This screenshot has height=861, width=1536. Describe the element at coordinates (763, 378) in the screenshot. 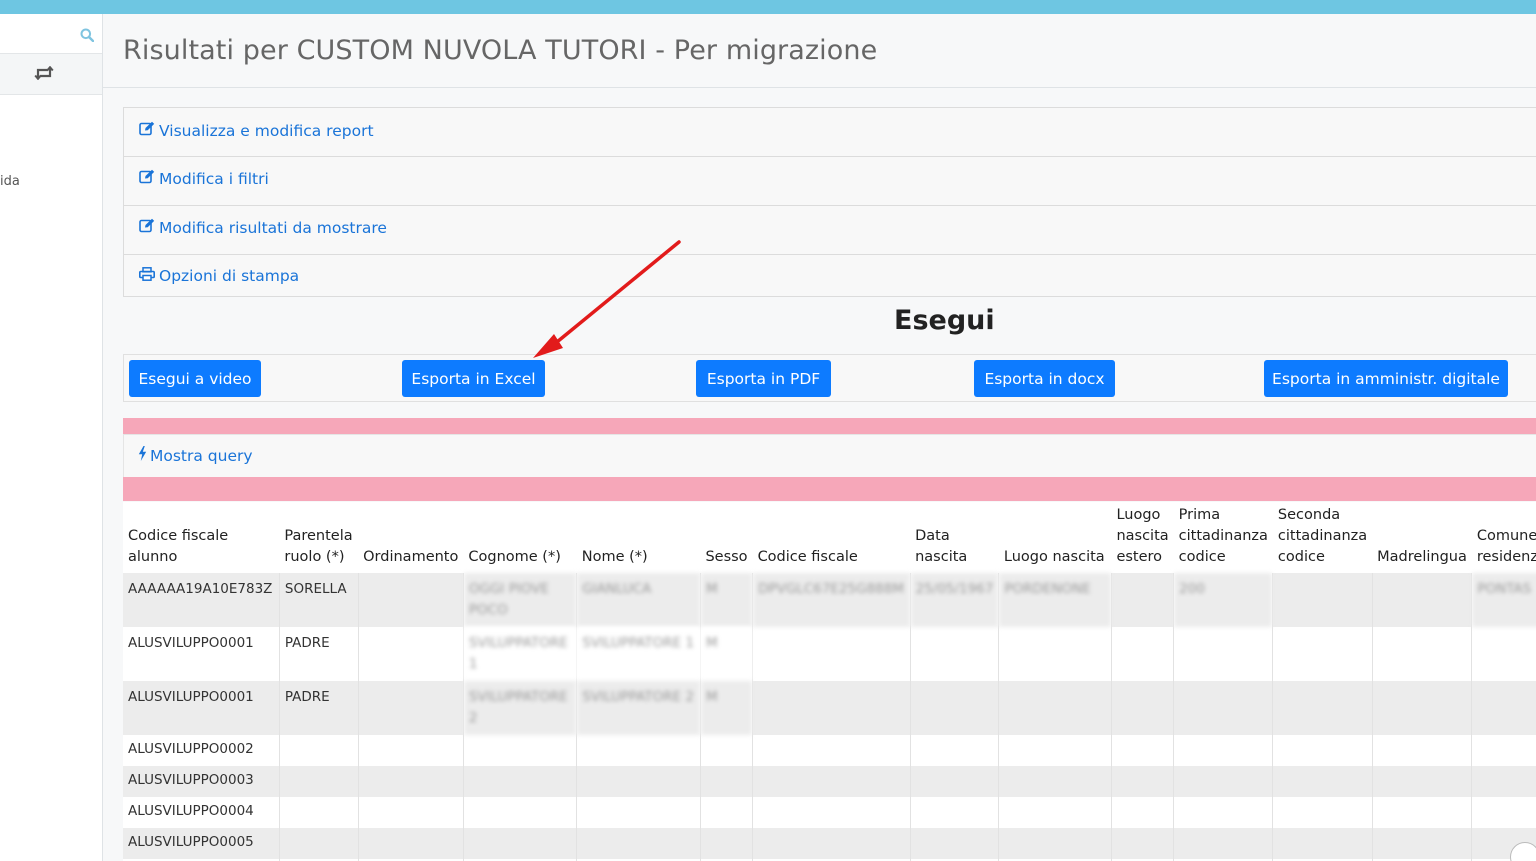

I see `export-pdf-button: Esporta in PDF` at that location.